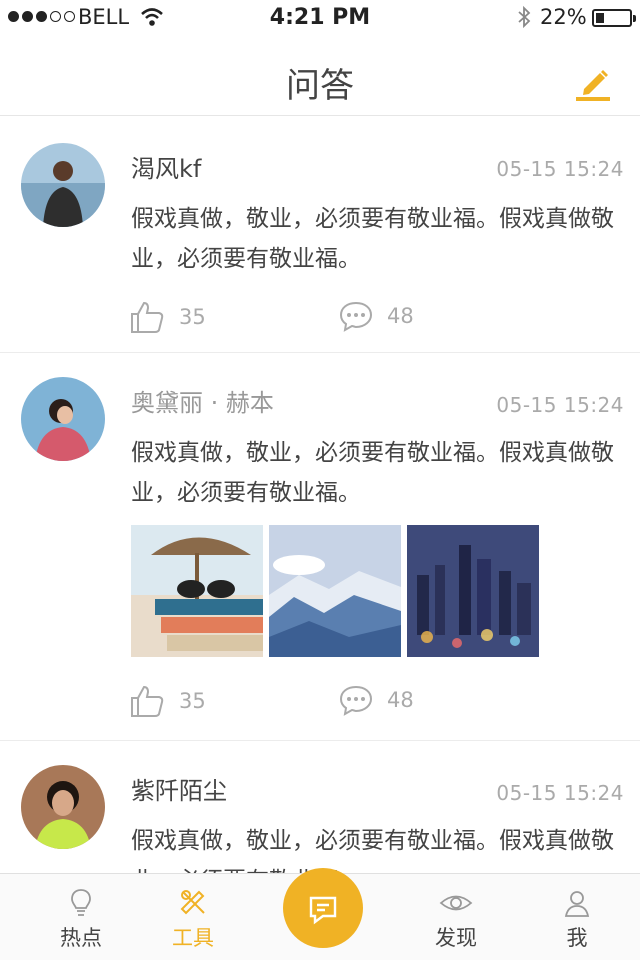  Describe the element at coordinates (202, 400) in the screenshot. I see `username: 奥黛丽 · 赫本` at that location.